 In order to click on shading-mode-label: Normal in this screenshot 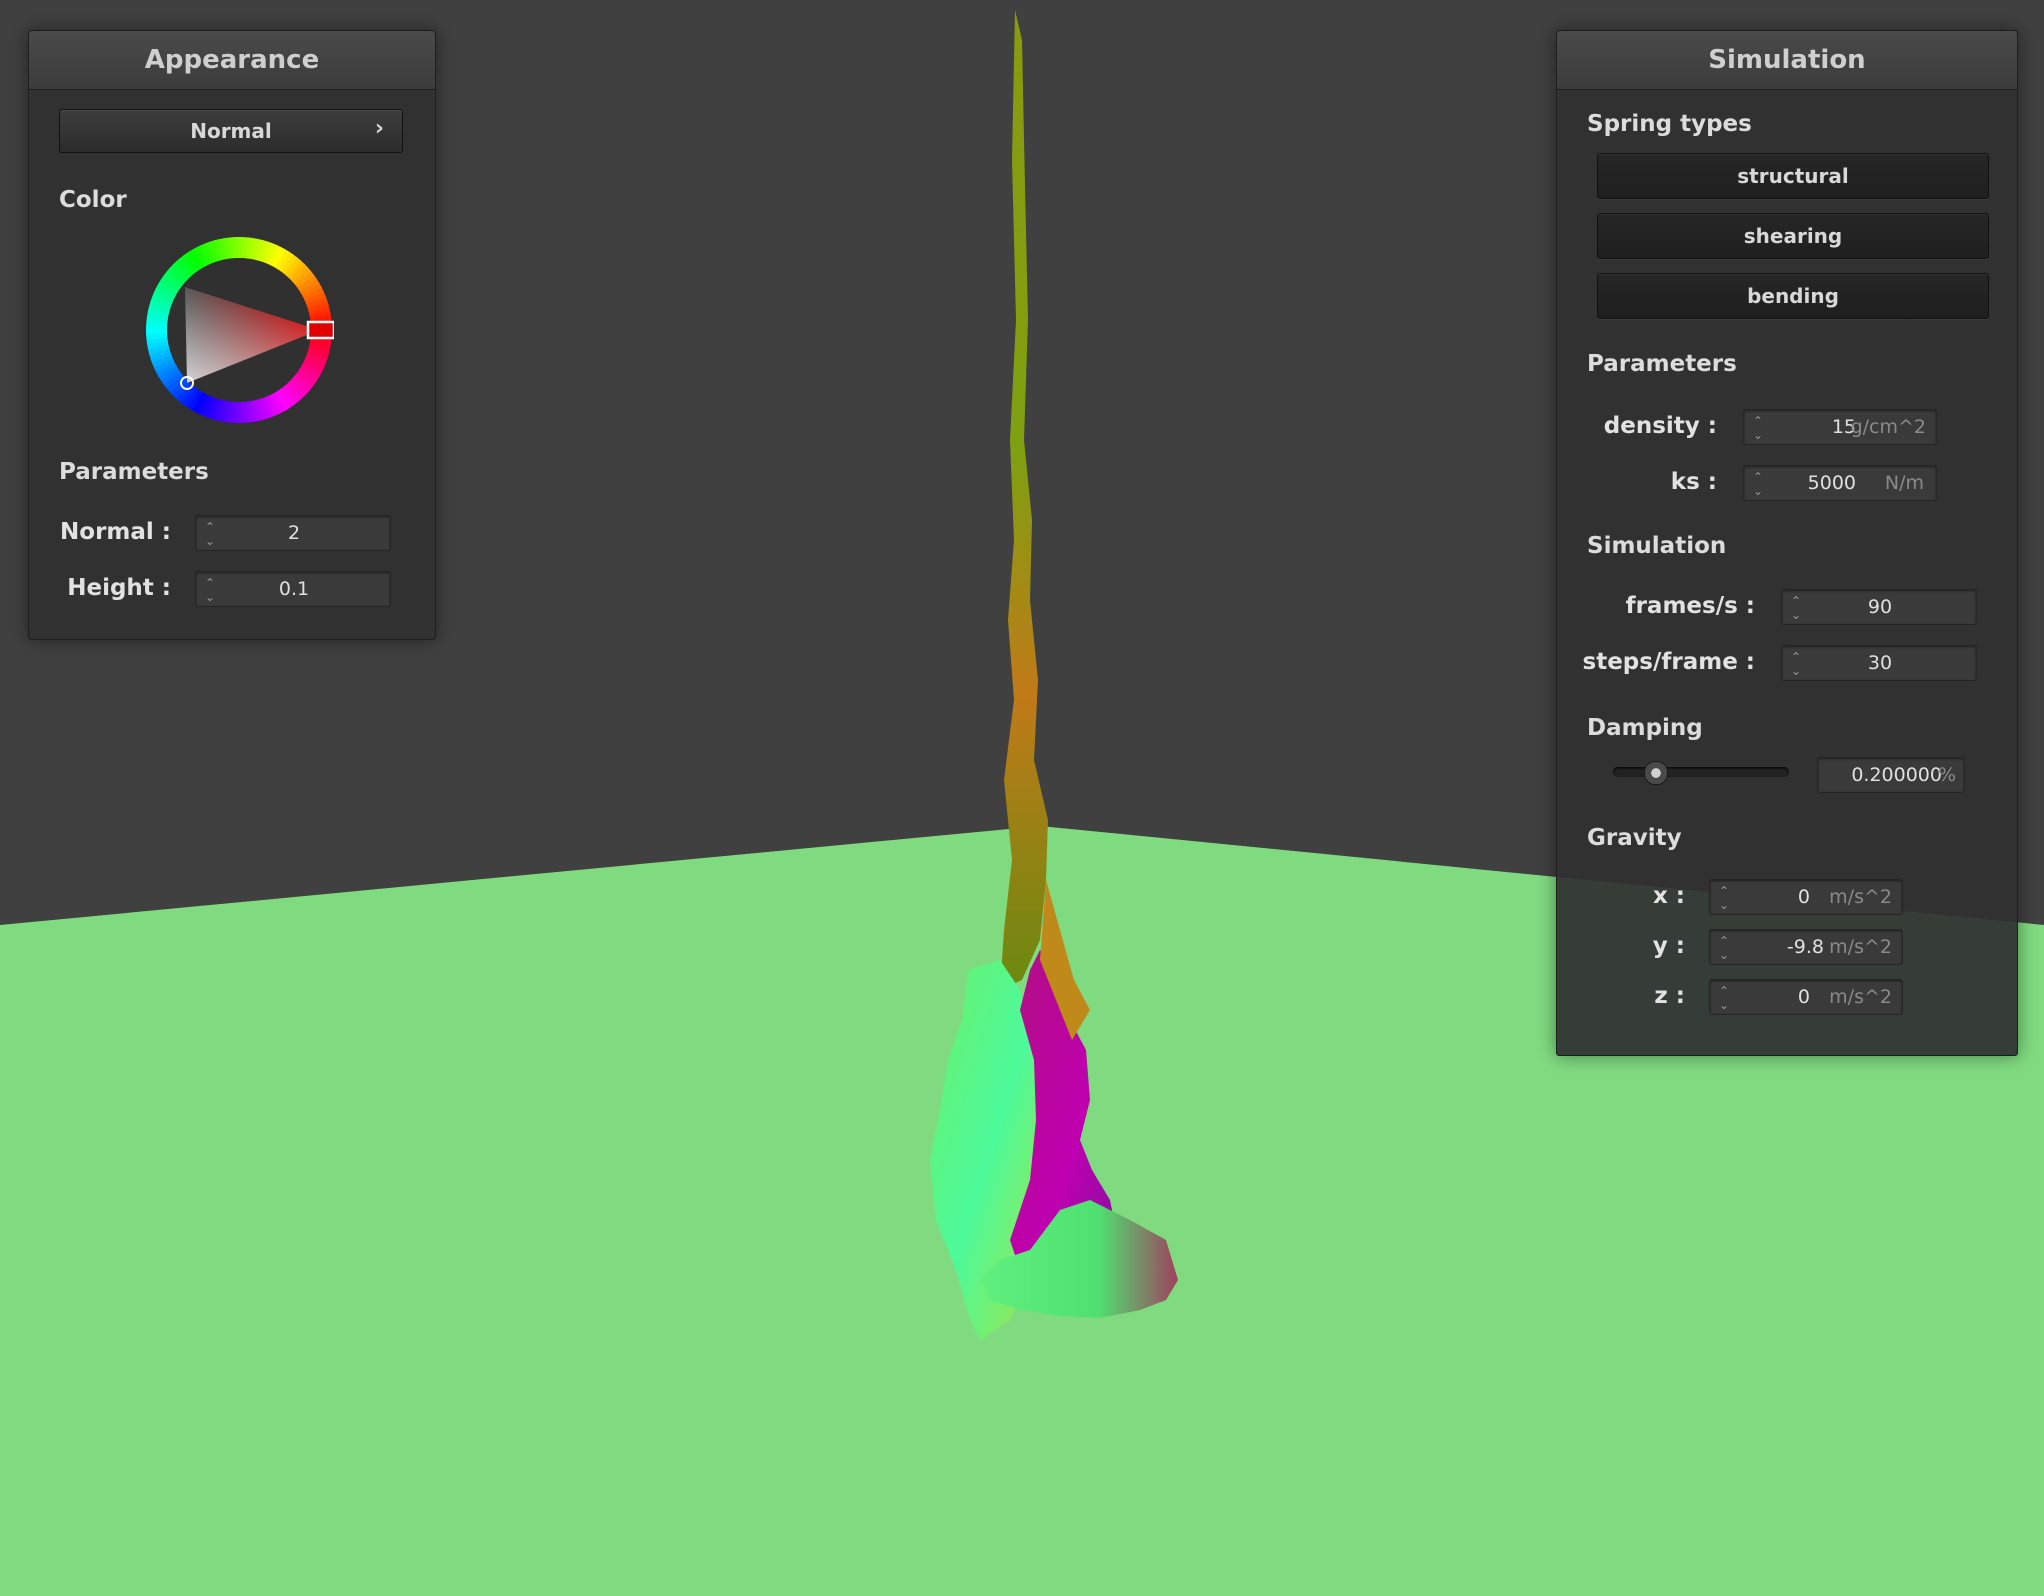, I will do `click(231, 131)`.